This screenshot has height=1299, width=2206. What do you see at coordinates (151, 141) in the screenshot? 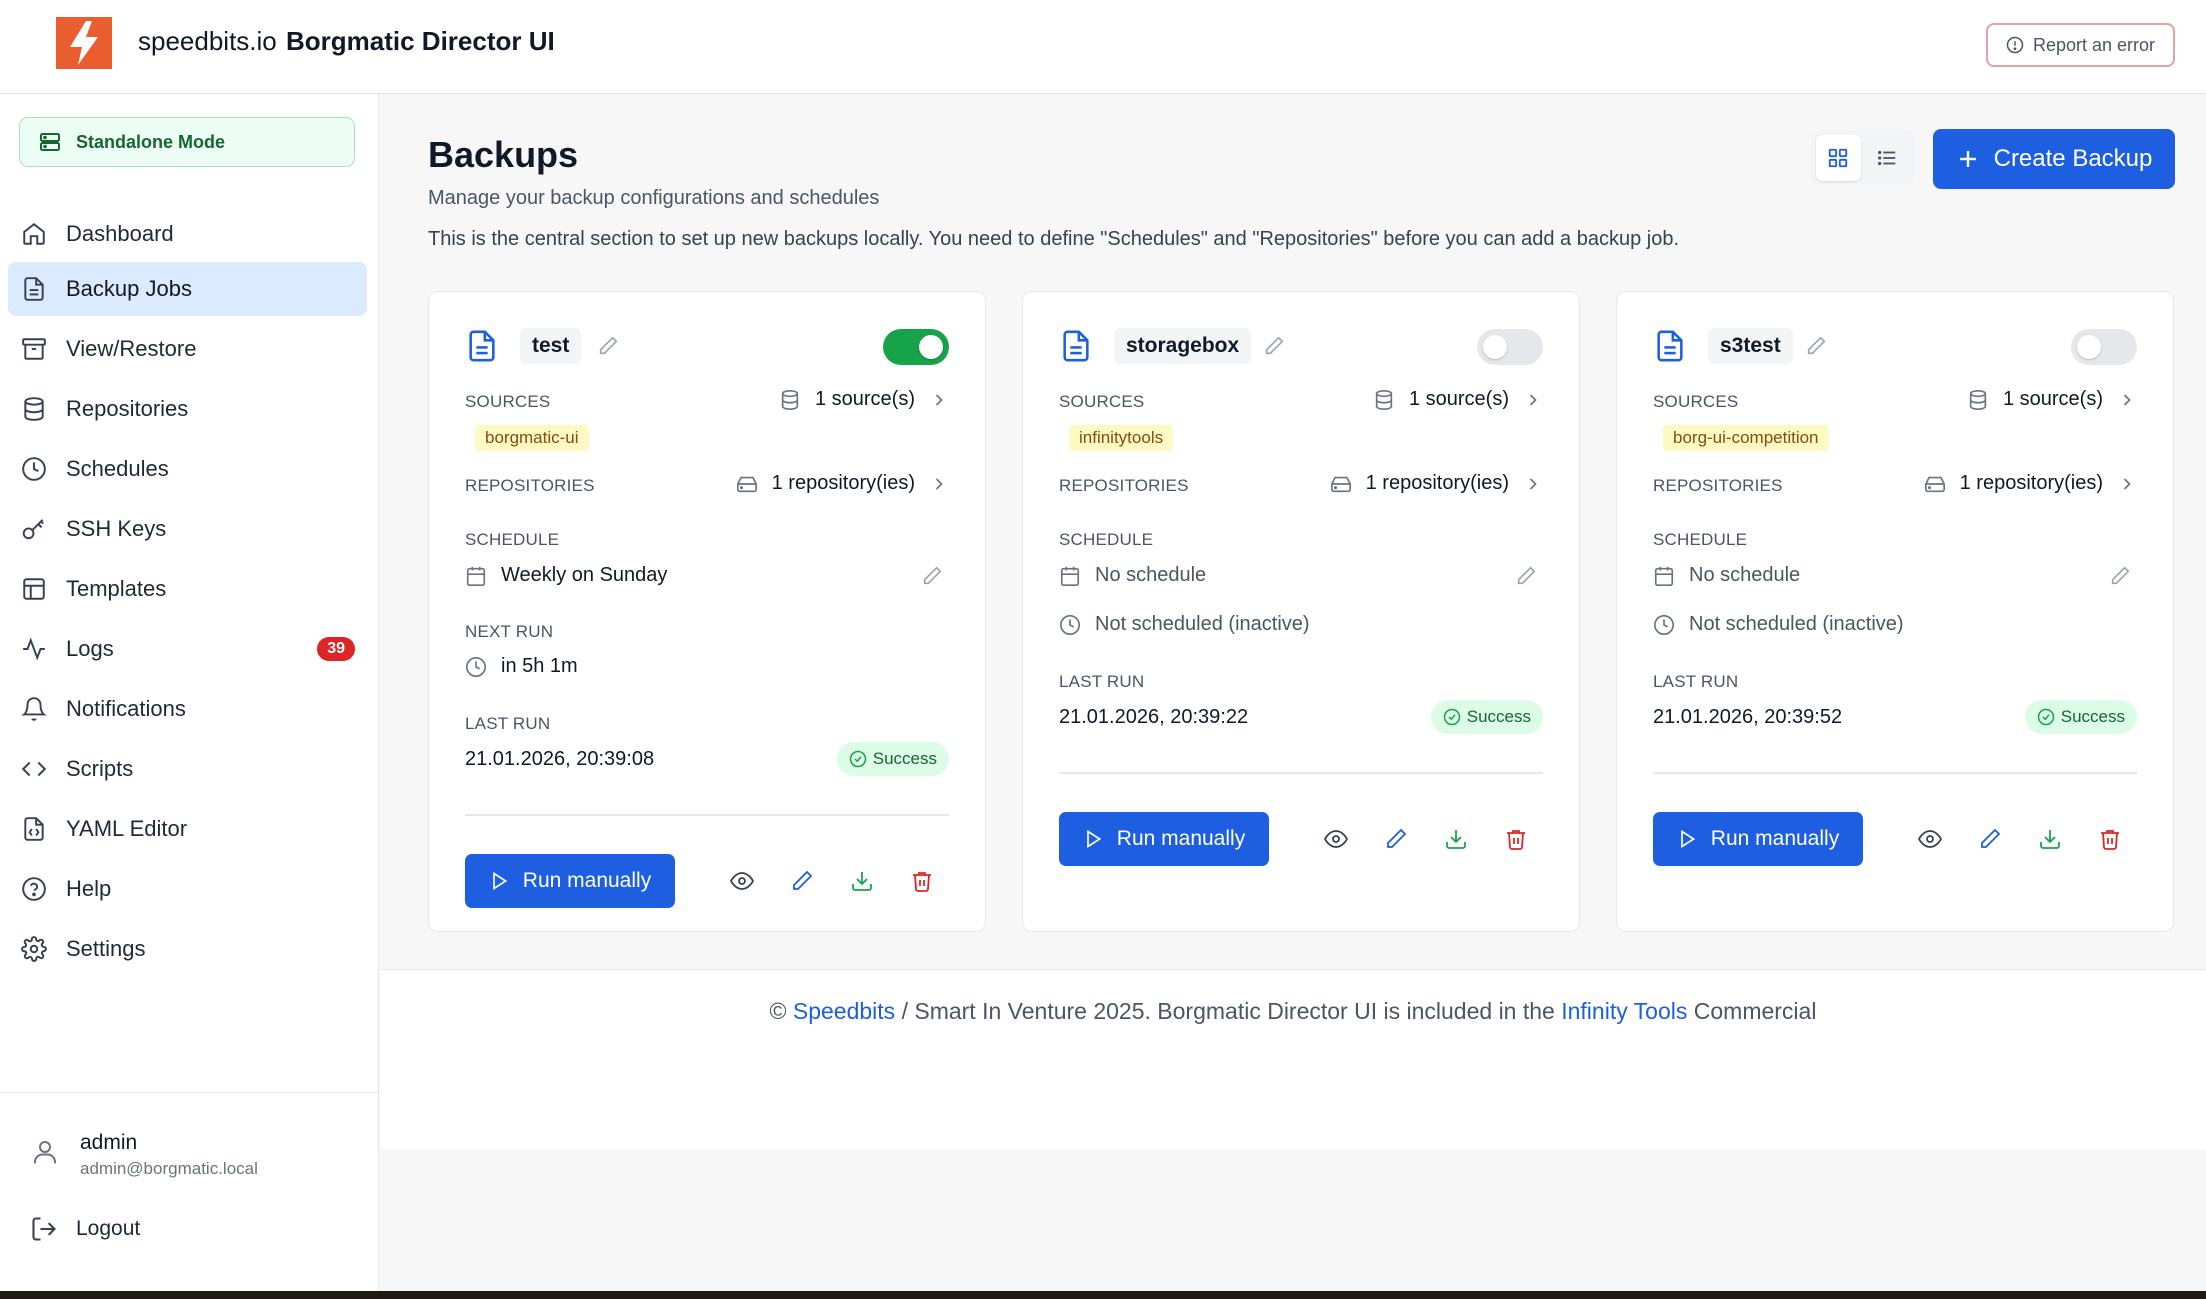
I see `mode-label: Standalone Mode` at bounding box center [151, 141].